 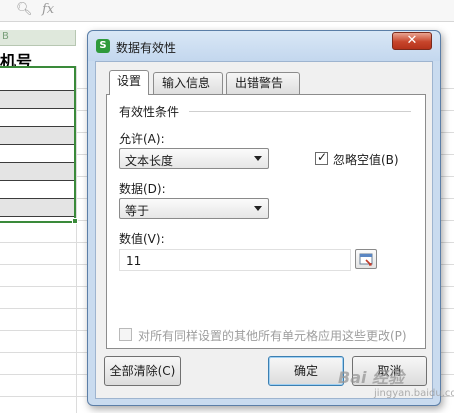 What do you see at coordinates (227, 11) in the screenshot?
I see `formula-bar: 🔍︎ fx` at bounding box center [227, 11].